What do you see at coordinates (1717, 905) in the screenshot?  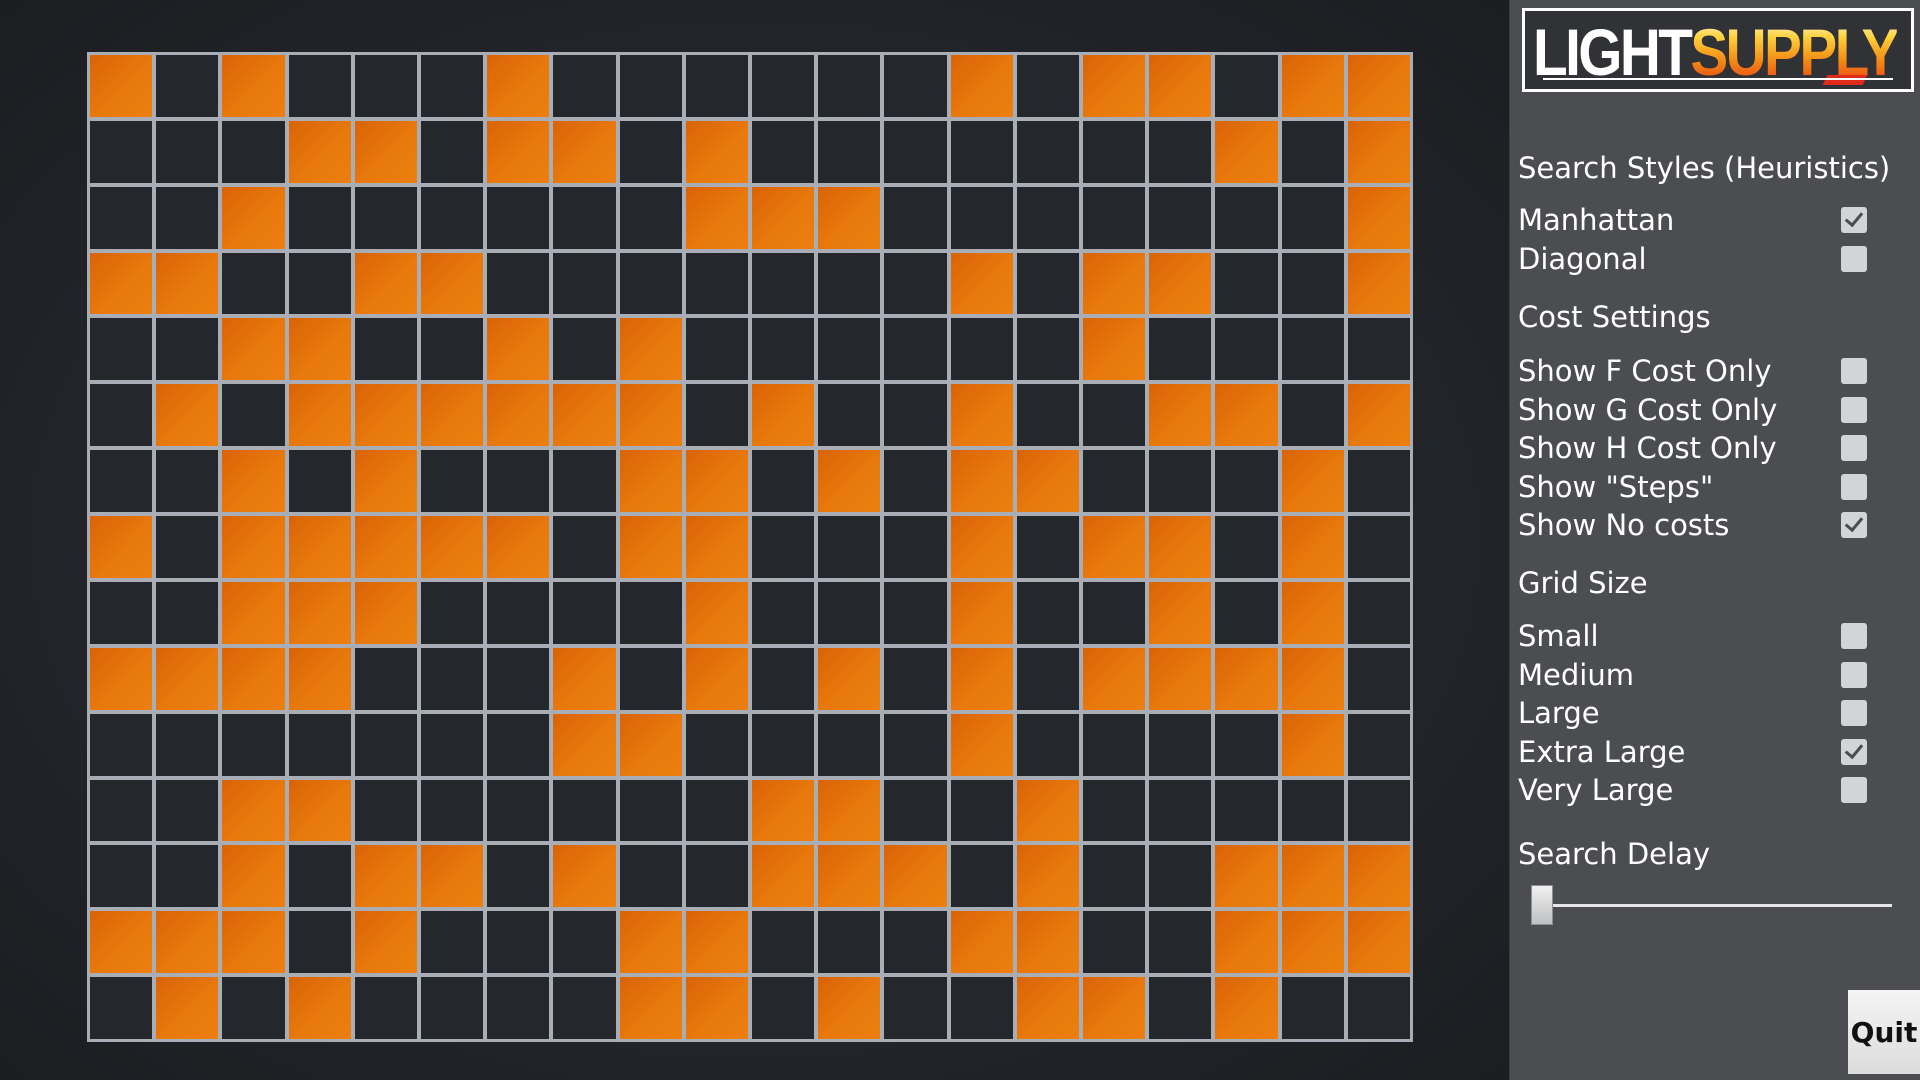 I see `slider-track` at bounding box center [1717, 905].